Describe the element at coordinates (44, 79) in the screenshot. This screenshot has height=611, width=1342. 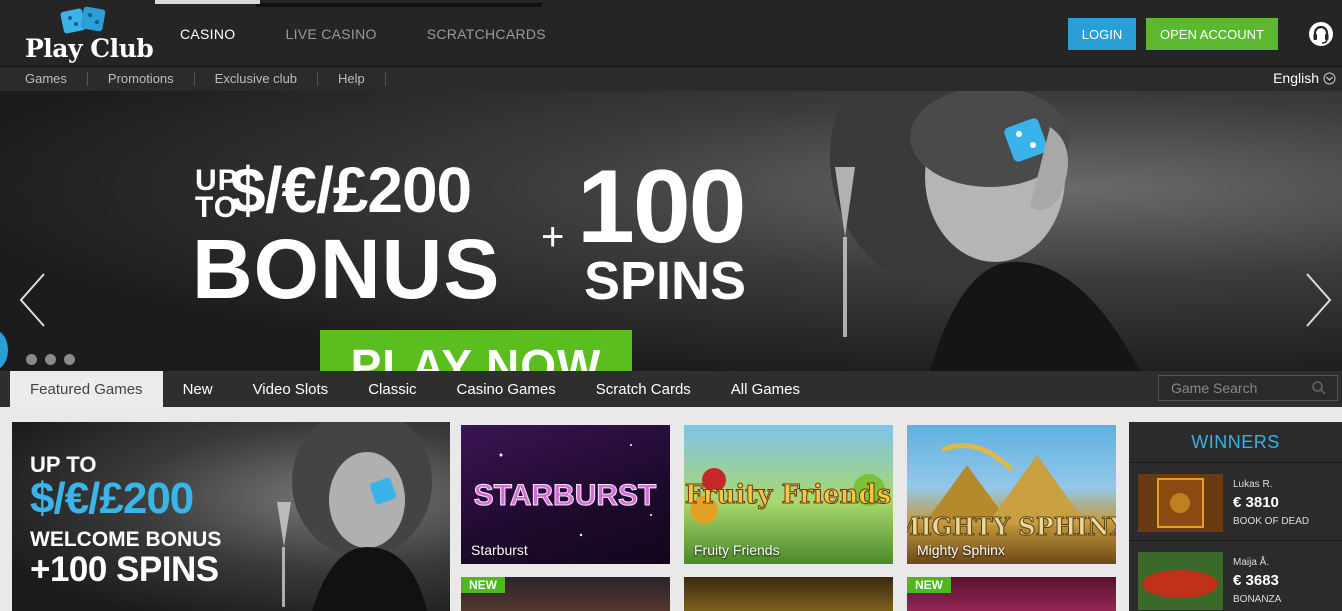
I see `subnav-games: Games` at that location.